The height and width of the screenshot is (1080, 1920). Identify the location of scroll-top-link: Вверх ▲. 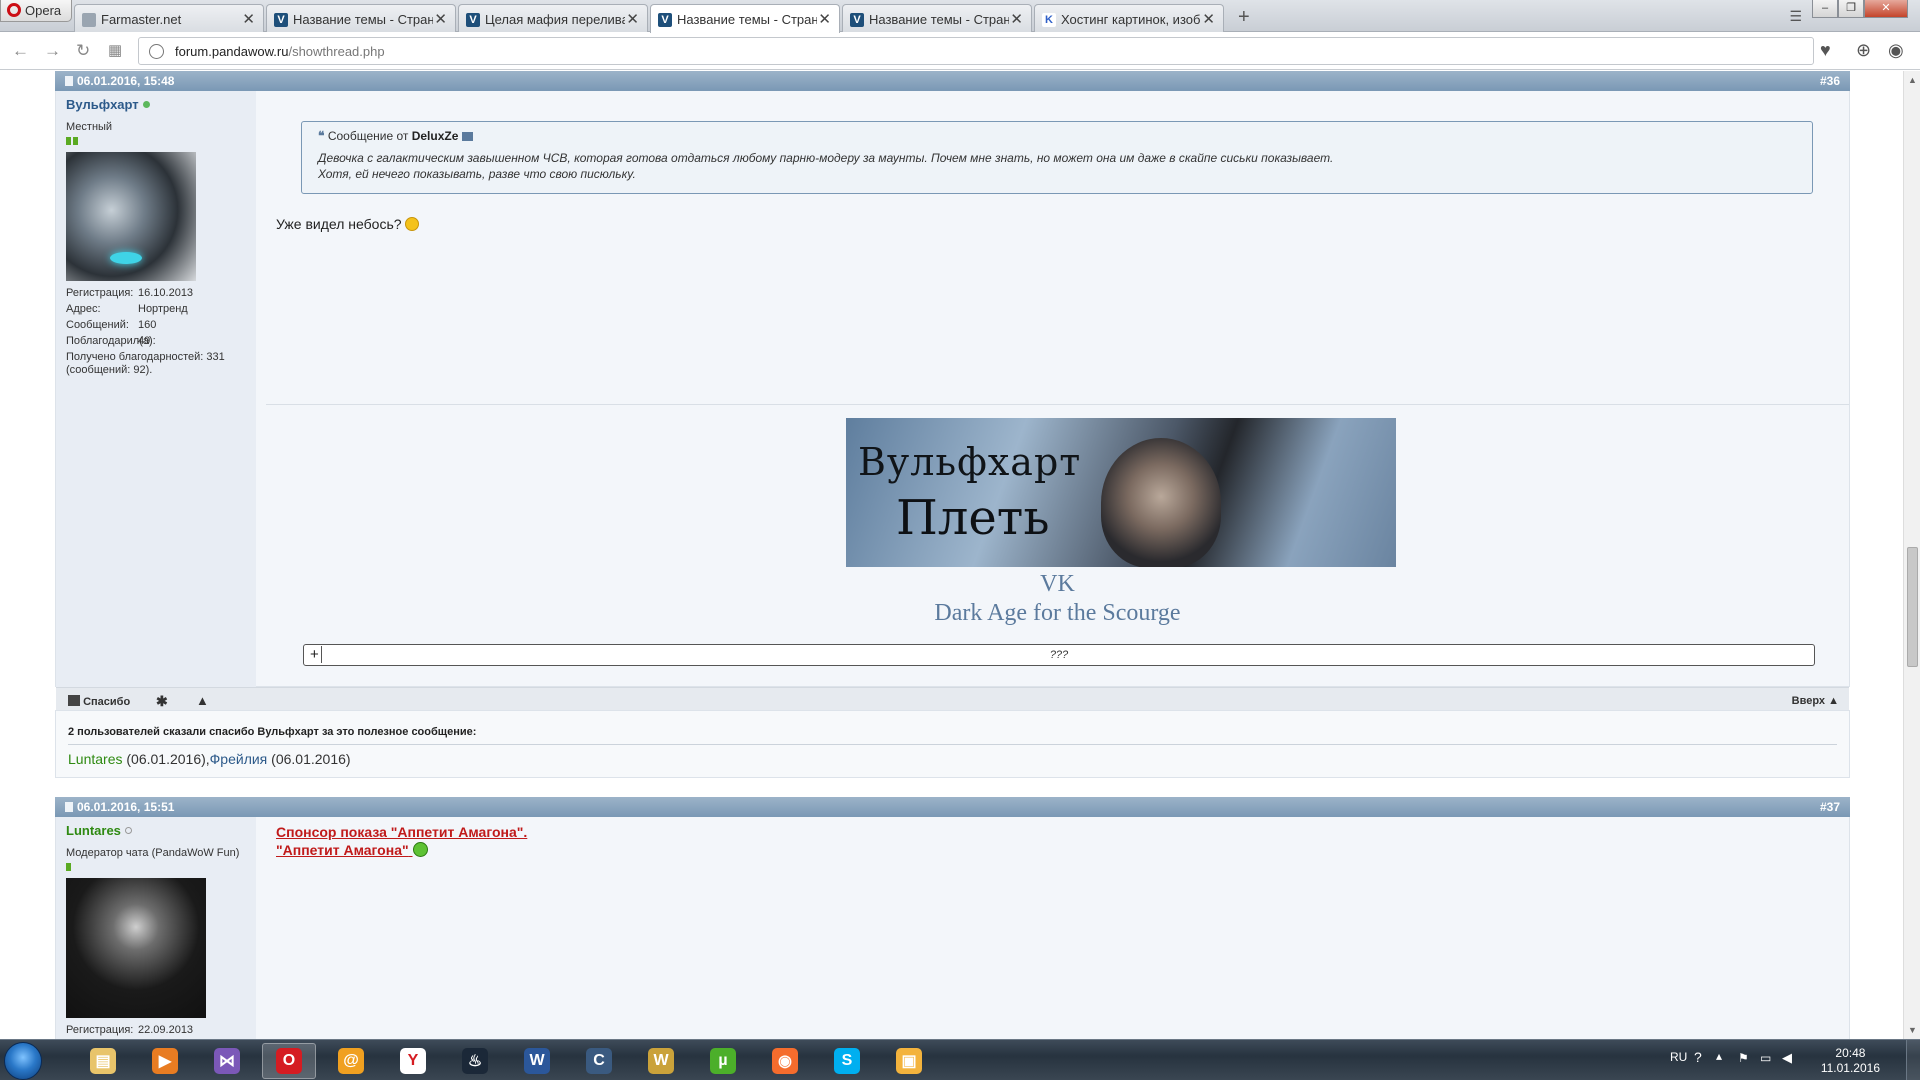
(1815, 701).